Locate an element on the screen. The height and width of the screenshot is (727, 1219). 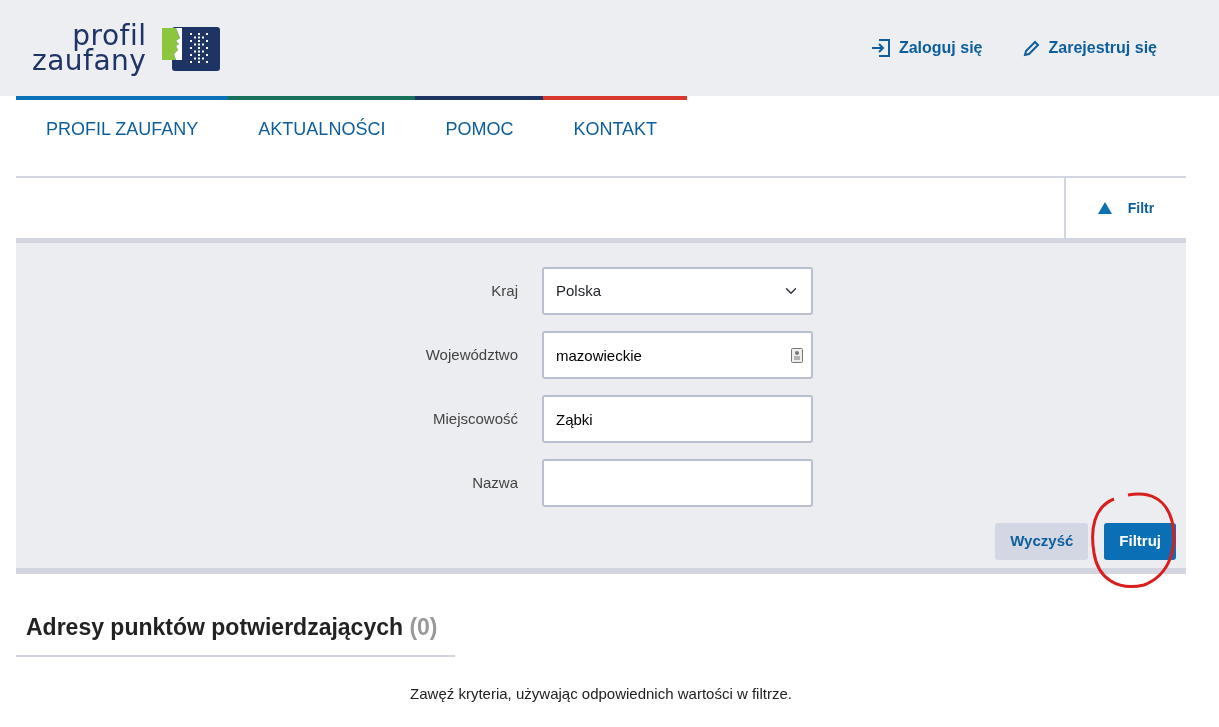
field-label: Miejscowość is located at coordinates (474, 418).